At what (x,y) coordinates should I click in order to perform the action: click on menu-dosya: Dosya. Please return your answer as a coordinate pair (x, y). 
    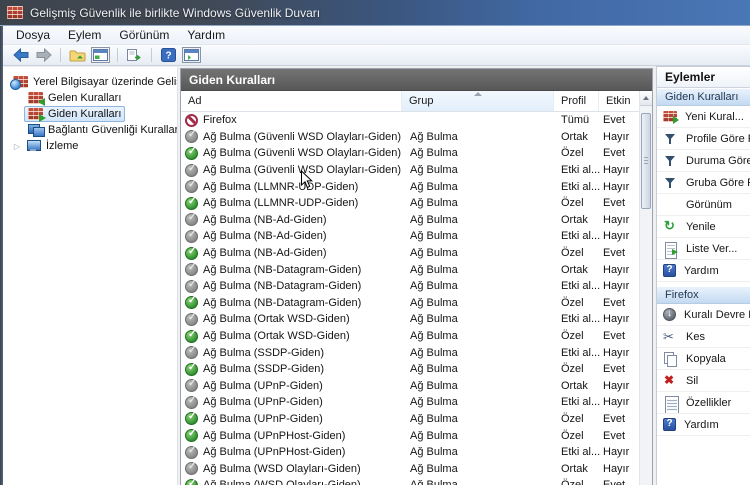
    Looking at the image, I should click on (33, 35).